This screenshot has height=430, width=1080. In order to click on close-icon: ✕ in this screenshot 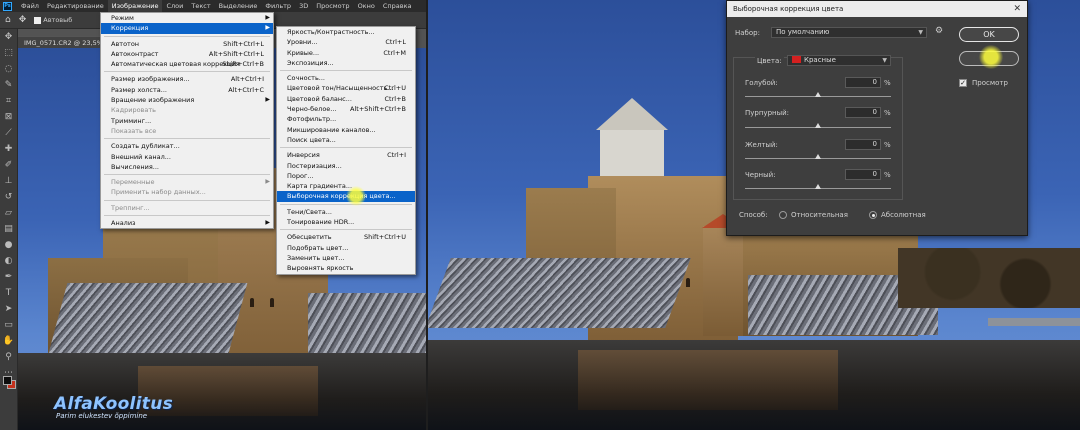, I will do `click(1017, 9)`.